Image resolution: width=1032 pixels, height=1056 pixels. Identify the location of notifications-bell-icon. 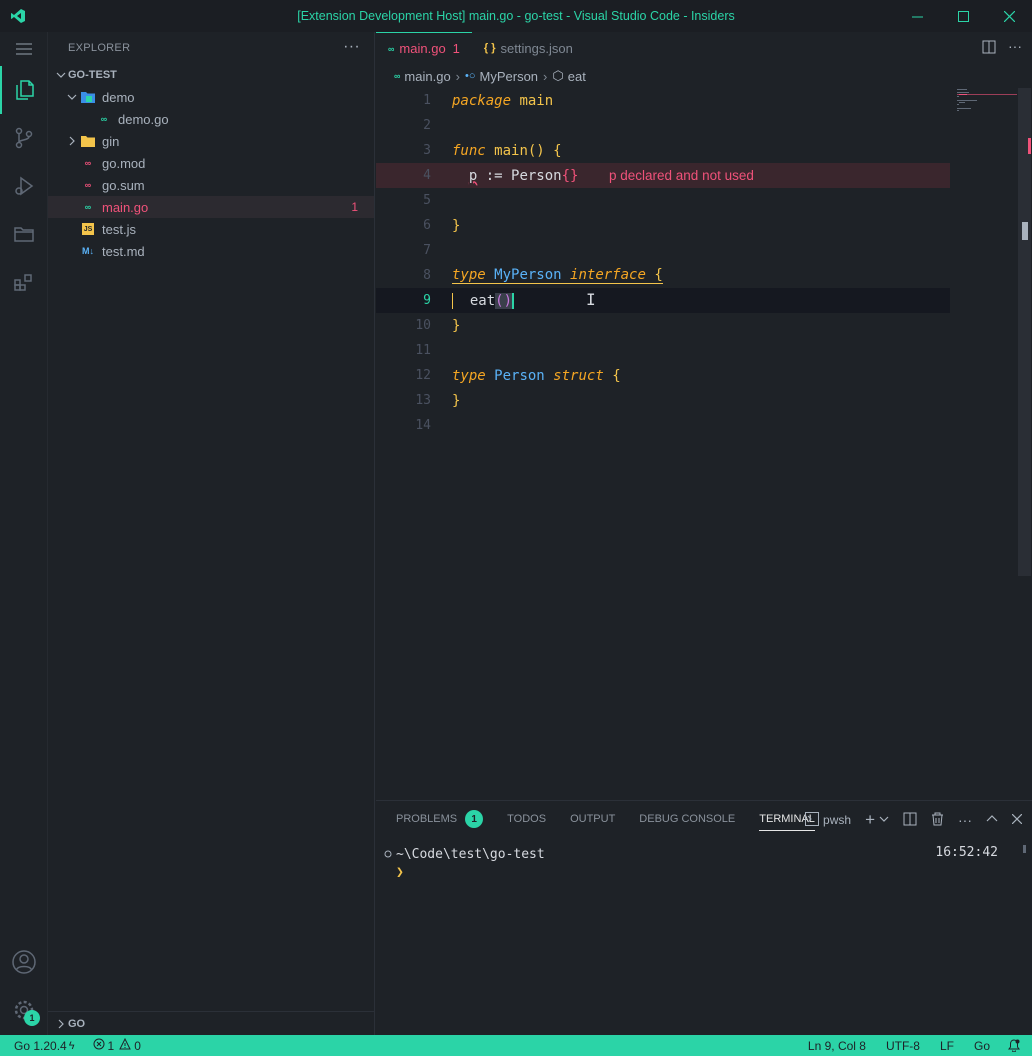
(1016, 1045).